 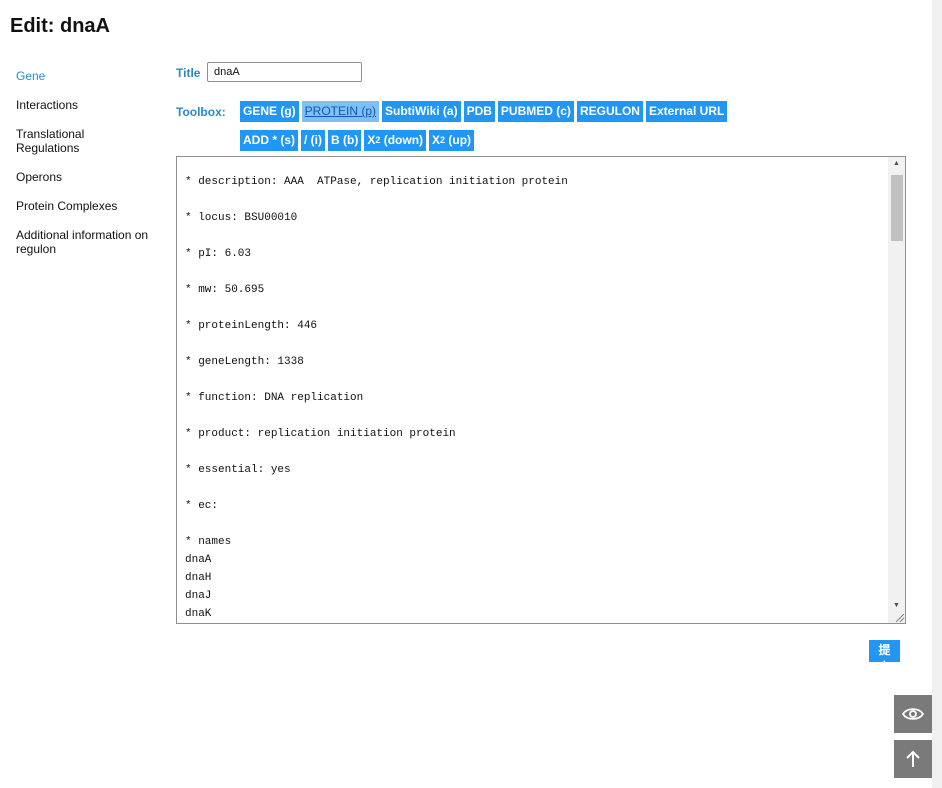 What do you see at coordinates (458, 140) in the screenshot?
I see `superscript-label: (up)` at bounding box center [458, 140].